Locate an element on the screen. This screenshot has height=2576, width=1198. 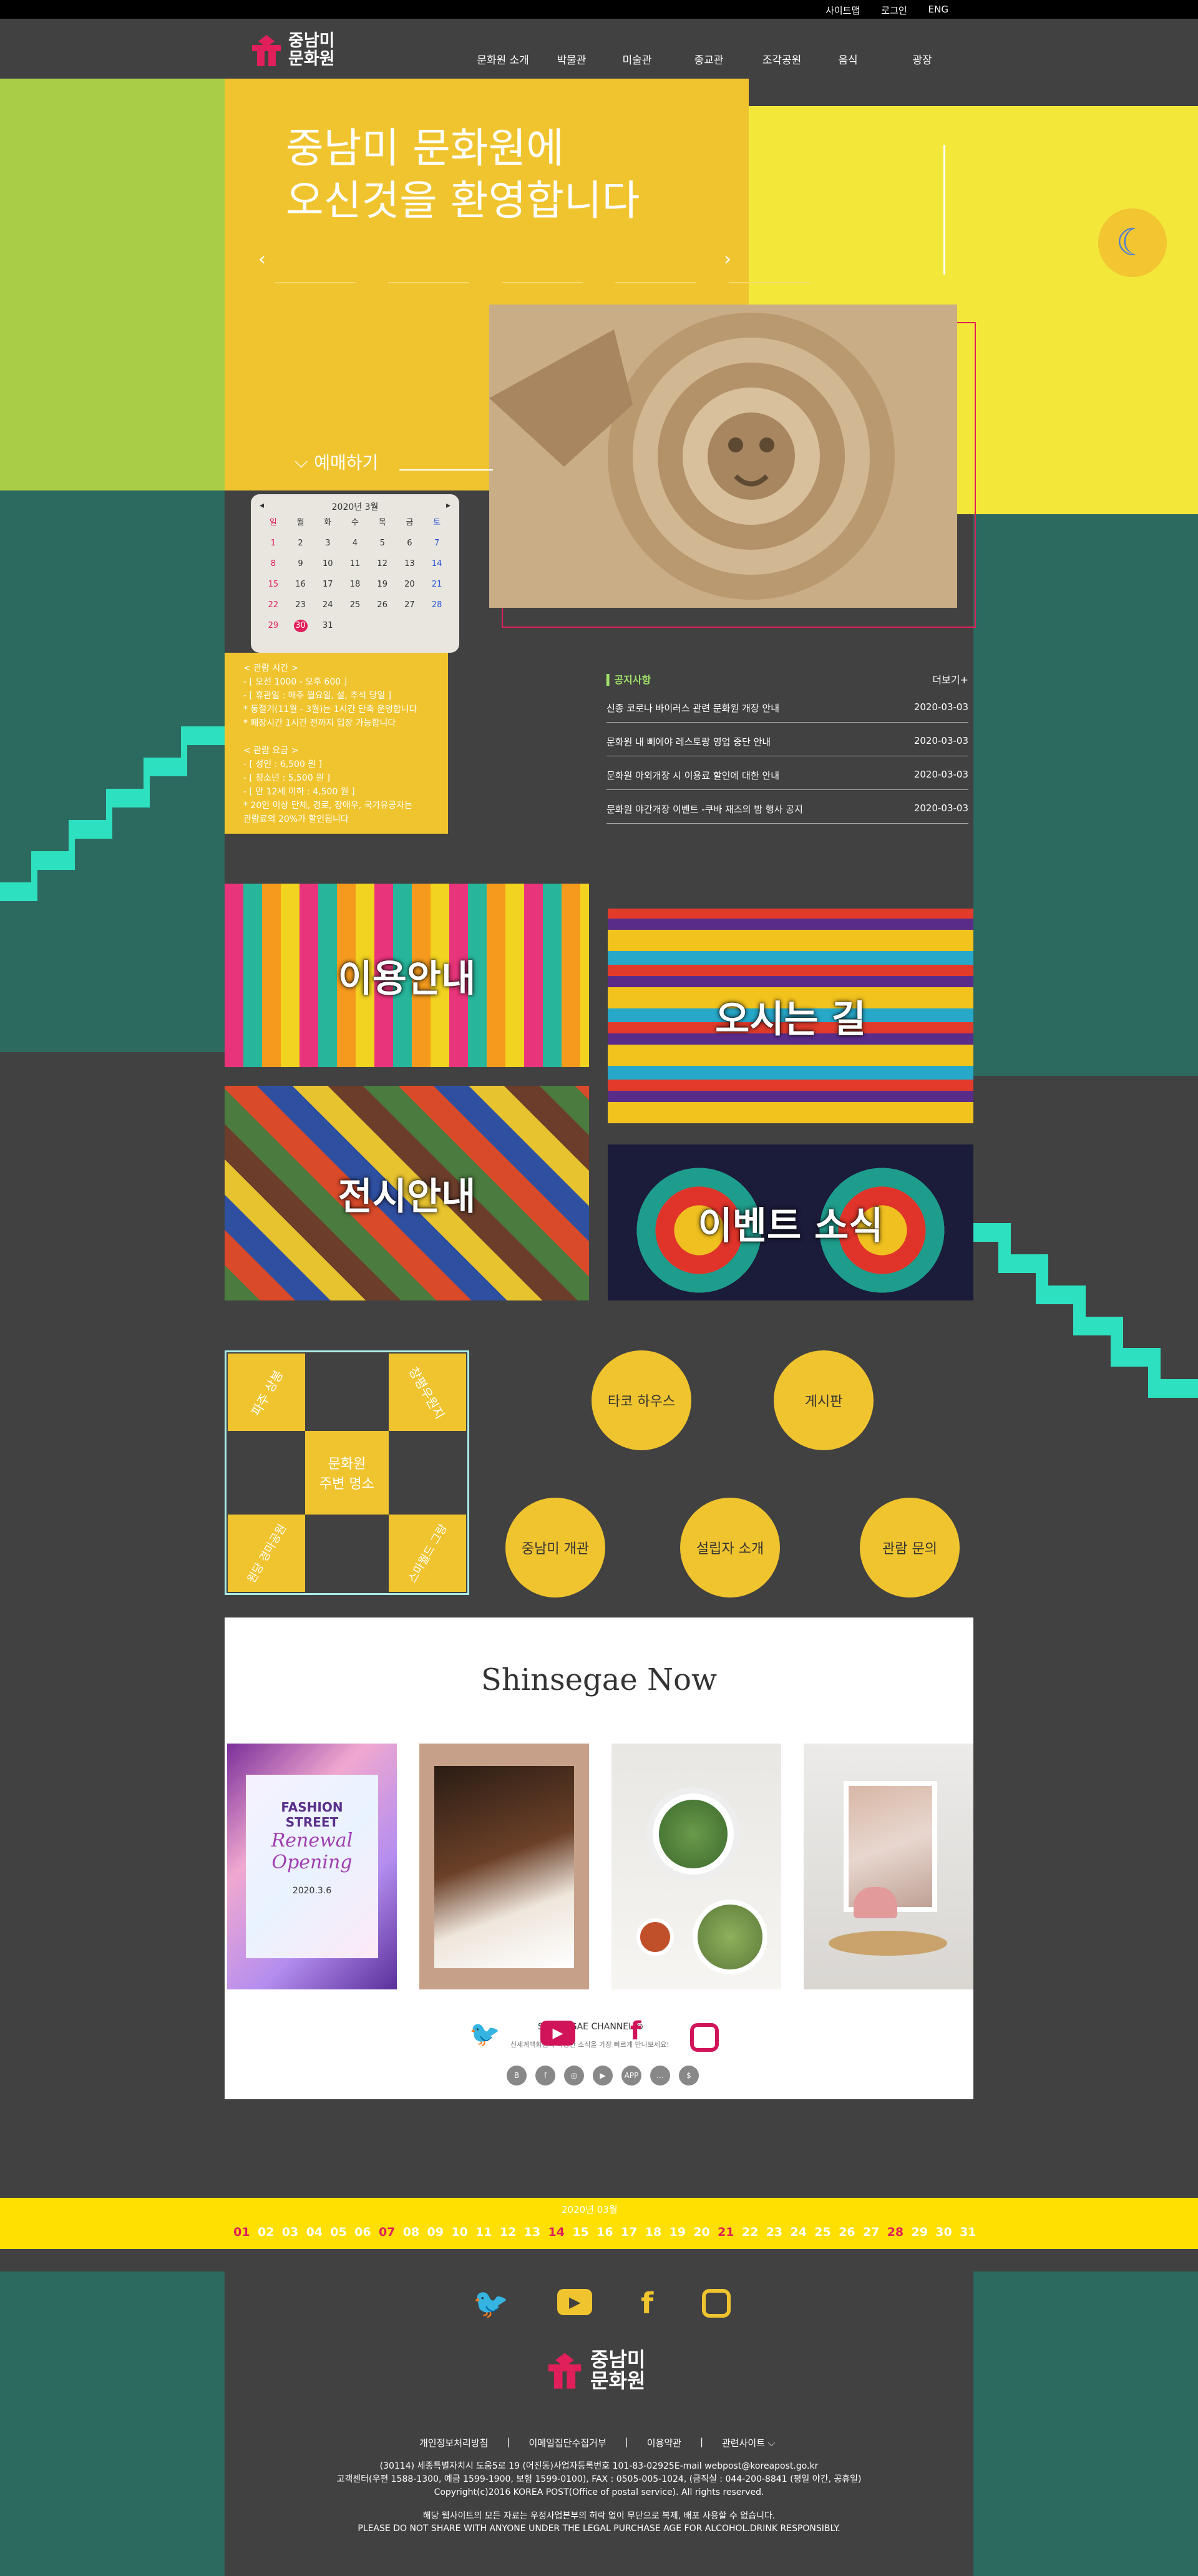
calendar-day: 1 is located at coordinates (273, 543).